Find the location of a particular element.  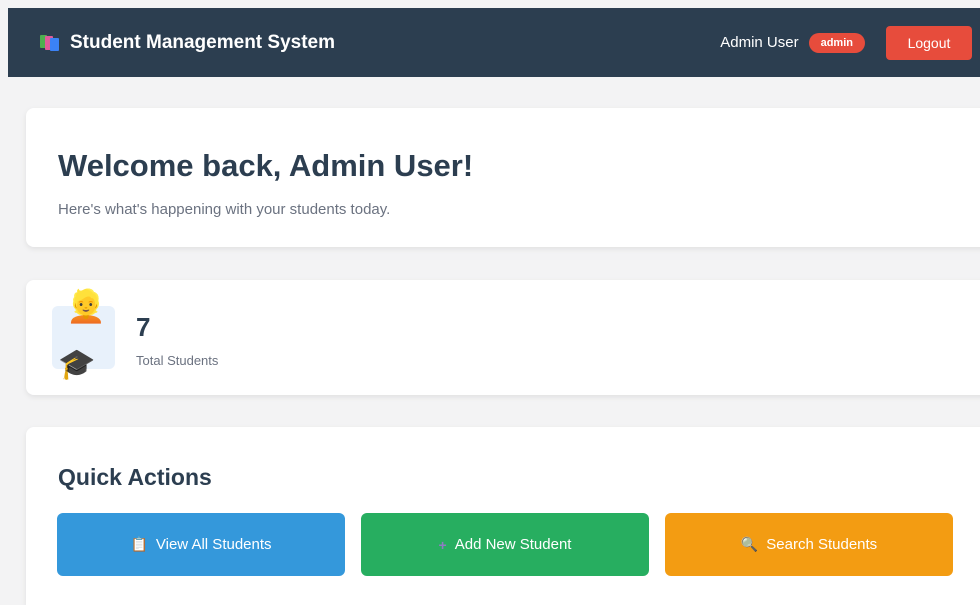

total-students-label: Total Students is located at coordinates (177, 360).